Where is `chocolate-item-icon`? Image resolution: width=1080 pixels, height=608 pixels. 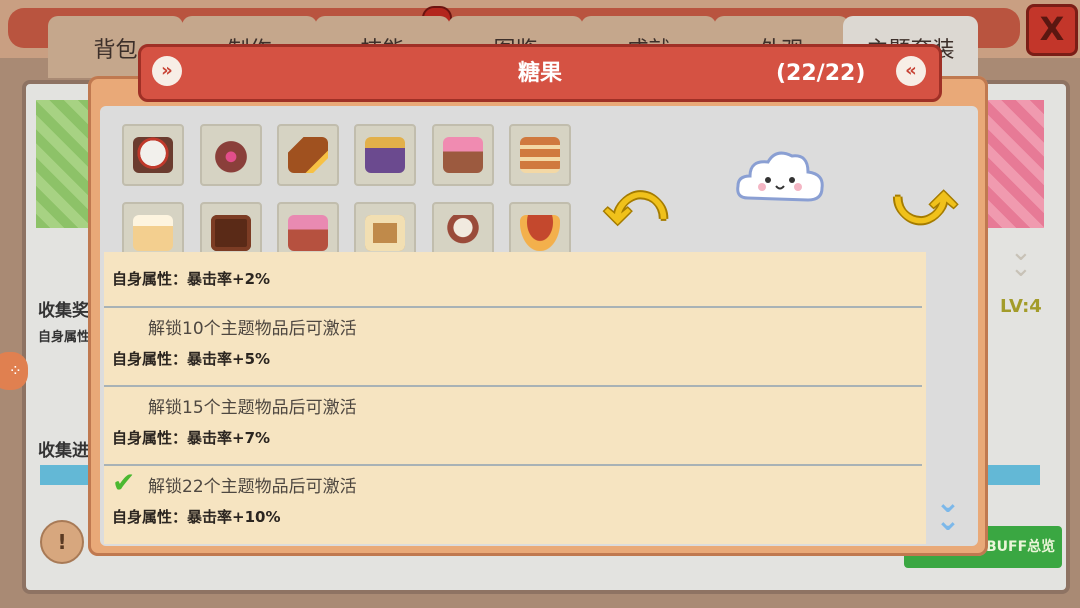
chocolate-item-icon is located at coordinates (308, 155).